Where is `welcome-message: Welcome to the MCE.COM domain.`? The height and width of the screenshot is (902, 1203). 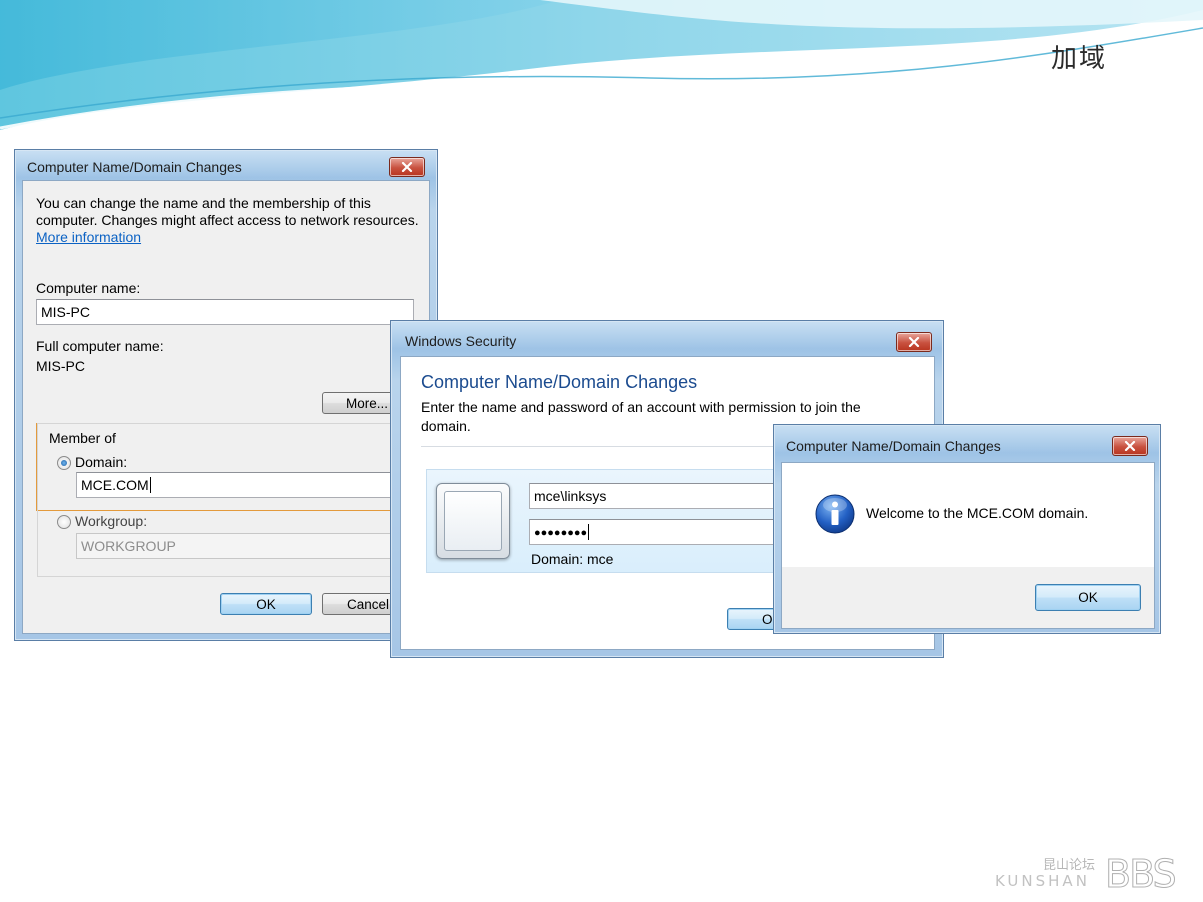 welcome-message: Welcome to the MCE.COM domain. is located at coordinates (977, 513).